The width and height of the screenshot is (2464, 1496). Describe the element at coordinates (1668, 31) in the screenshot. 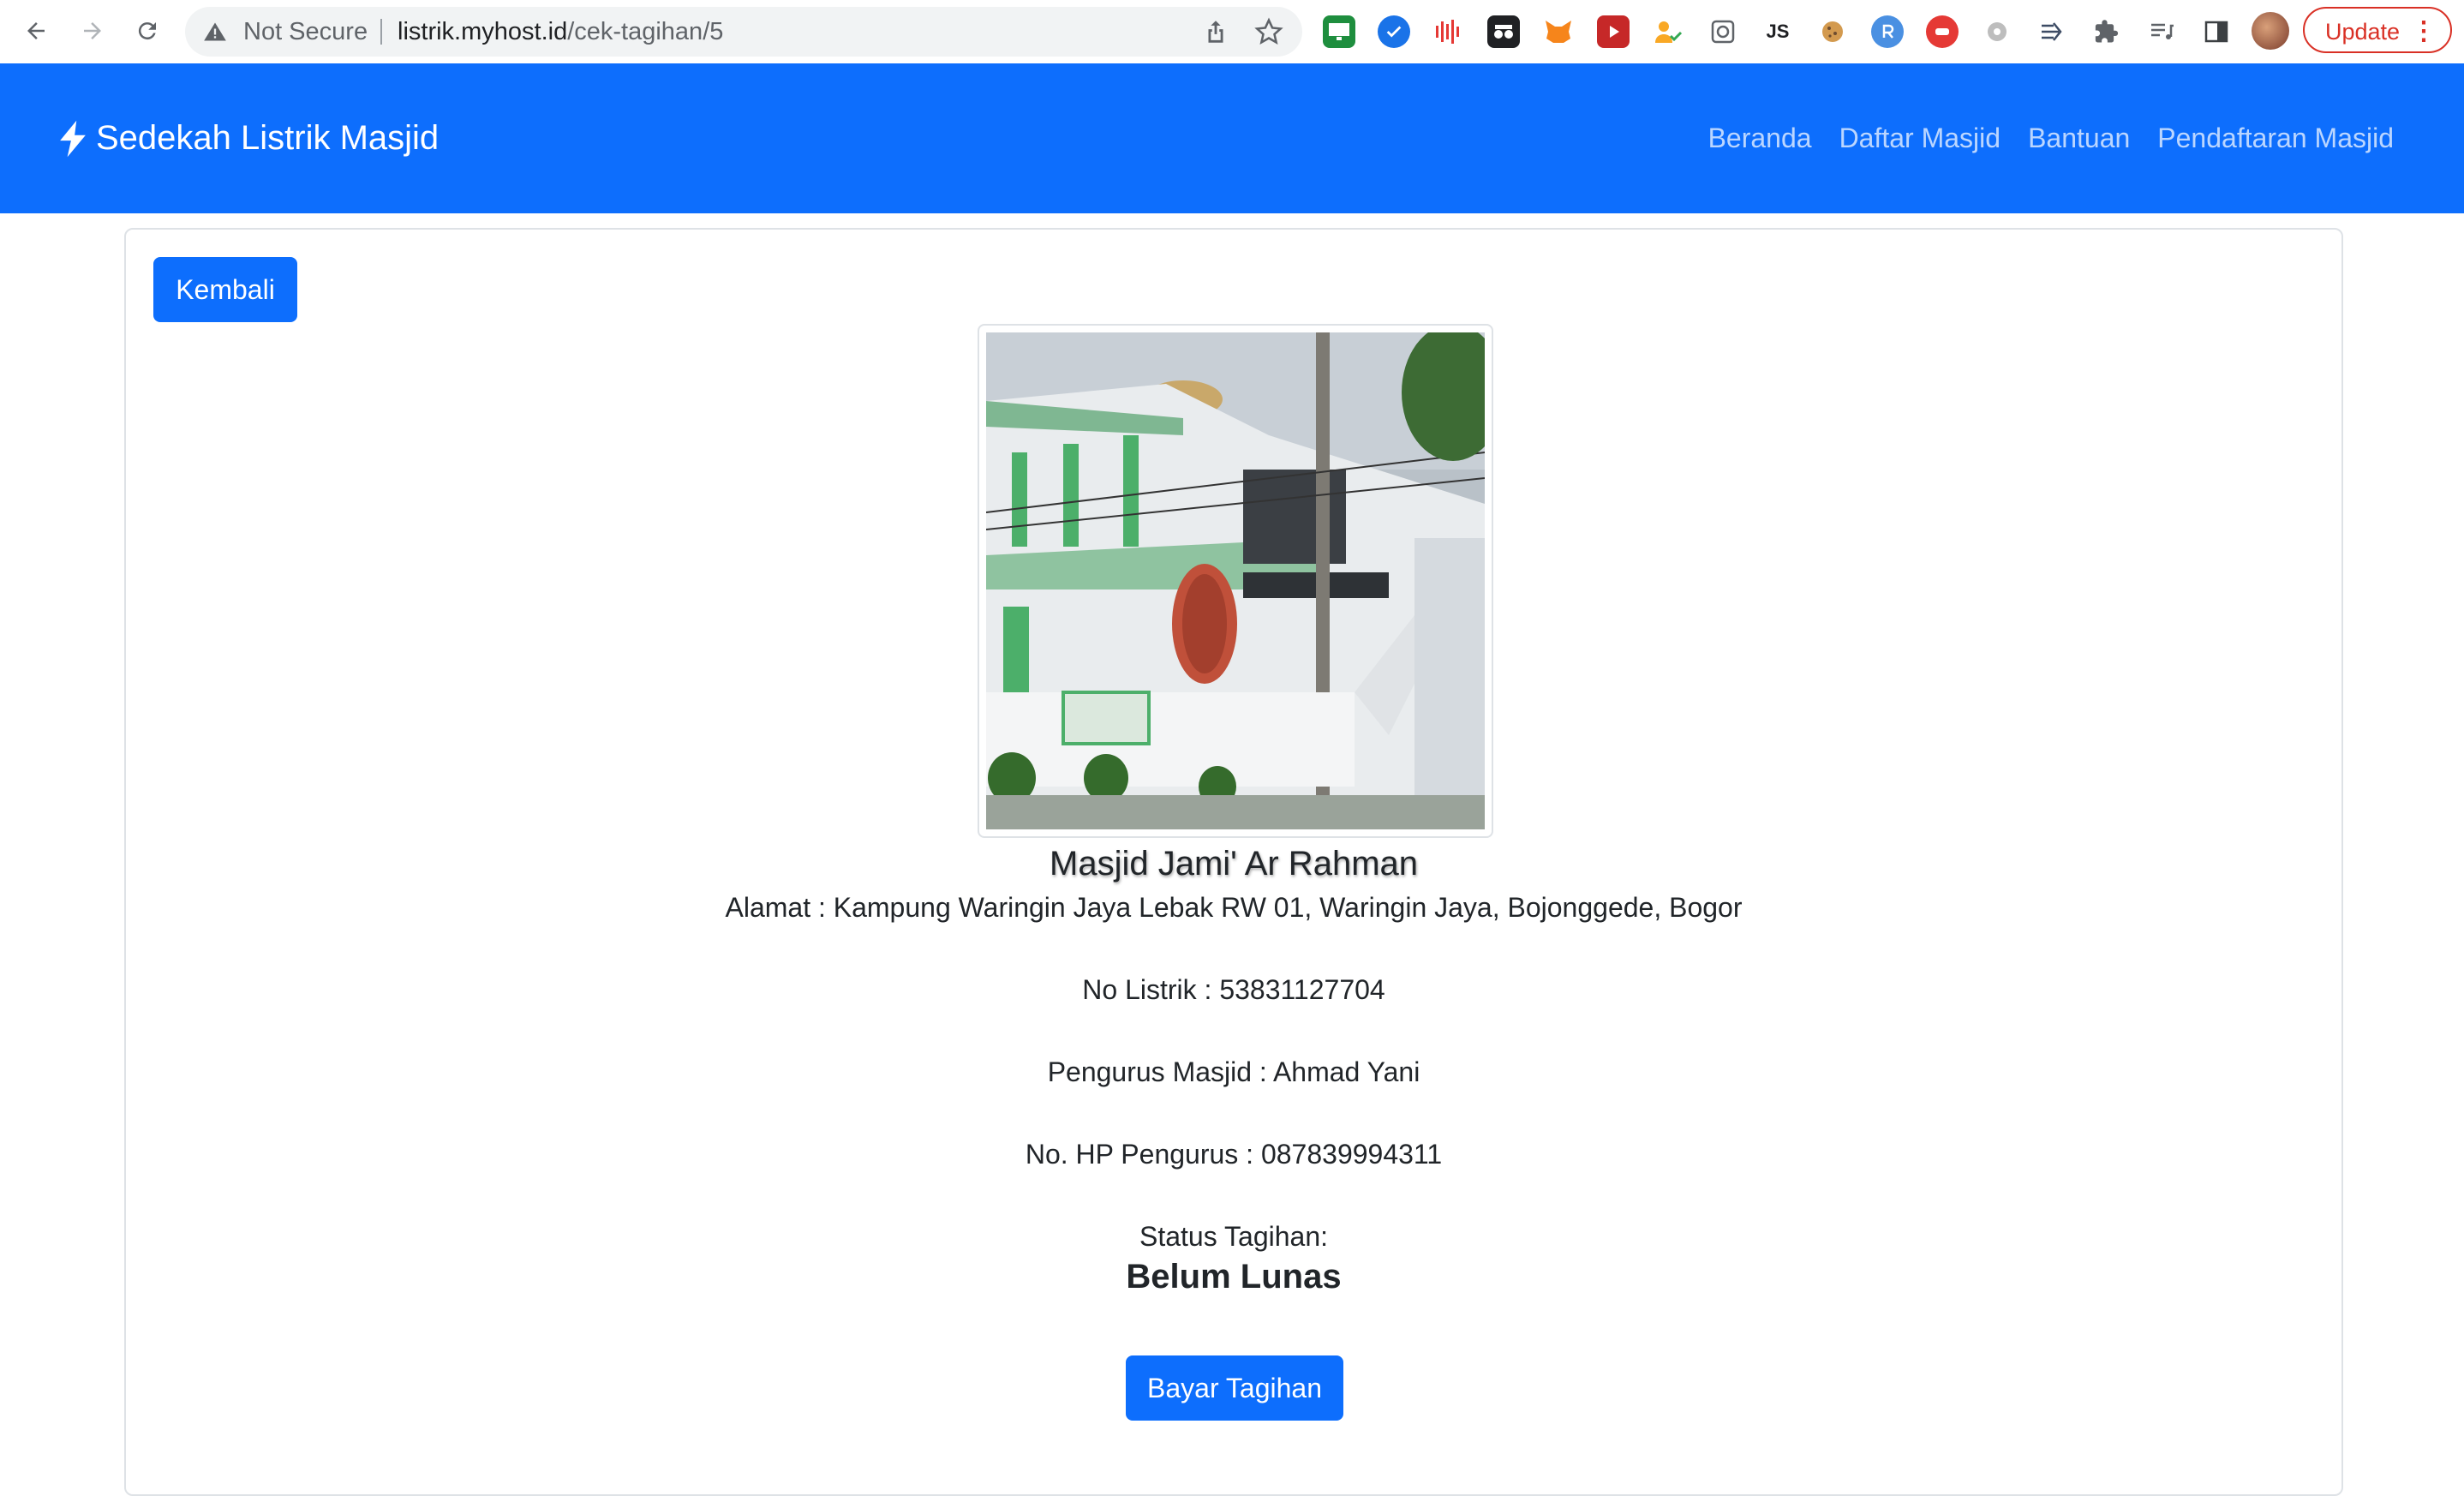

I see `user-check-extension-icon` at that location.